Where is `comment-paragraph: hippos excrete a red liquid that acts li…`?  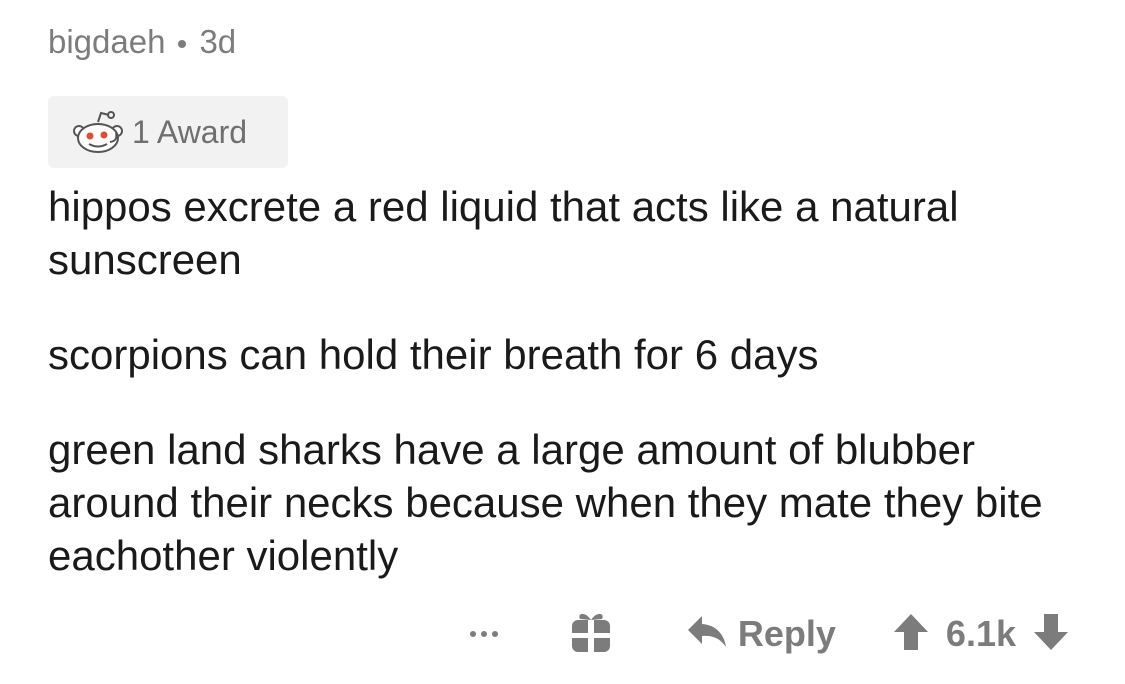
comment-paragraph: hippos excrete a red liquid that acts li… is located at coordinates (503, 233).